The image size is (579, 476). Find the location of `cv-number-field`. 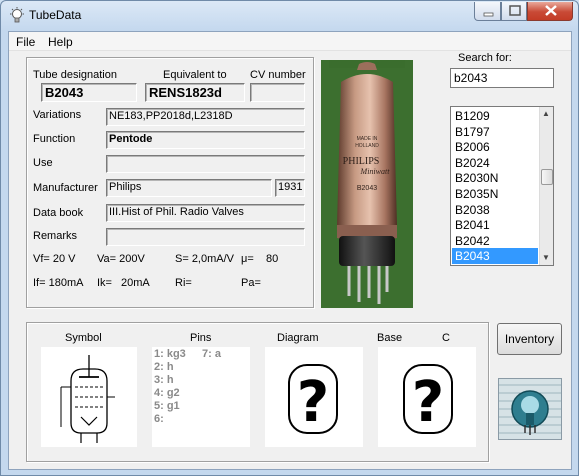

cv-number-field is located at coordinates (277, 92).